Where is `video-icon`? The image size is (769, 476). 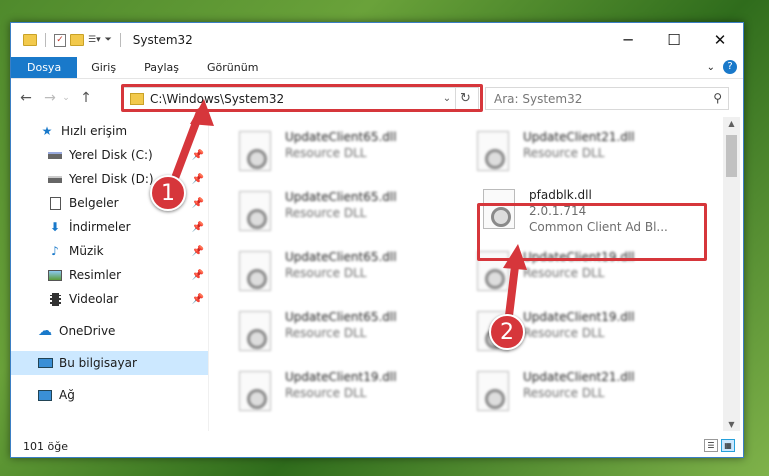
video-icon is located at coordinates (55, 299).